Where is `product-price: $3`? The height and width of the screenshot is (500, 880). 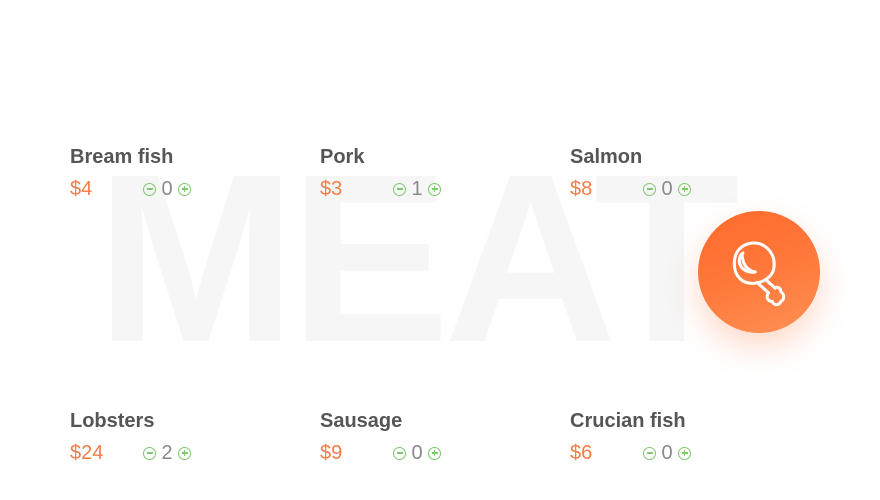
product-price: $3 is located at coordinates (331, 188).